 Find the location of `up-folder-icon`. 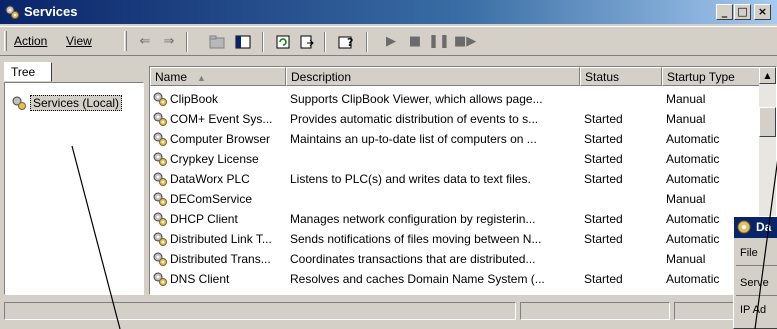

up-folder-icon is located at coordinates (217, 42).